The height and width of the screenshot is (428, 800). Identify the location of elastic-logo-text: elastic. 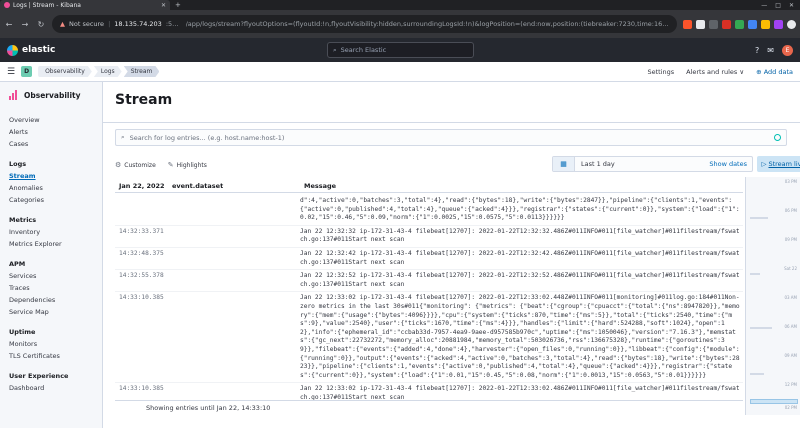
(39, 50).